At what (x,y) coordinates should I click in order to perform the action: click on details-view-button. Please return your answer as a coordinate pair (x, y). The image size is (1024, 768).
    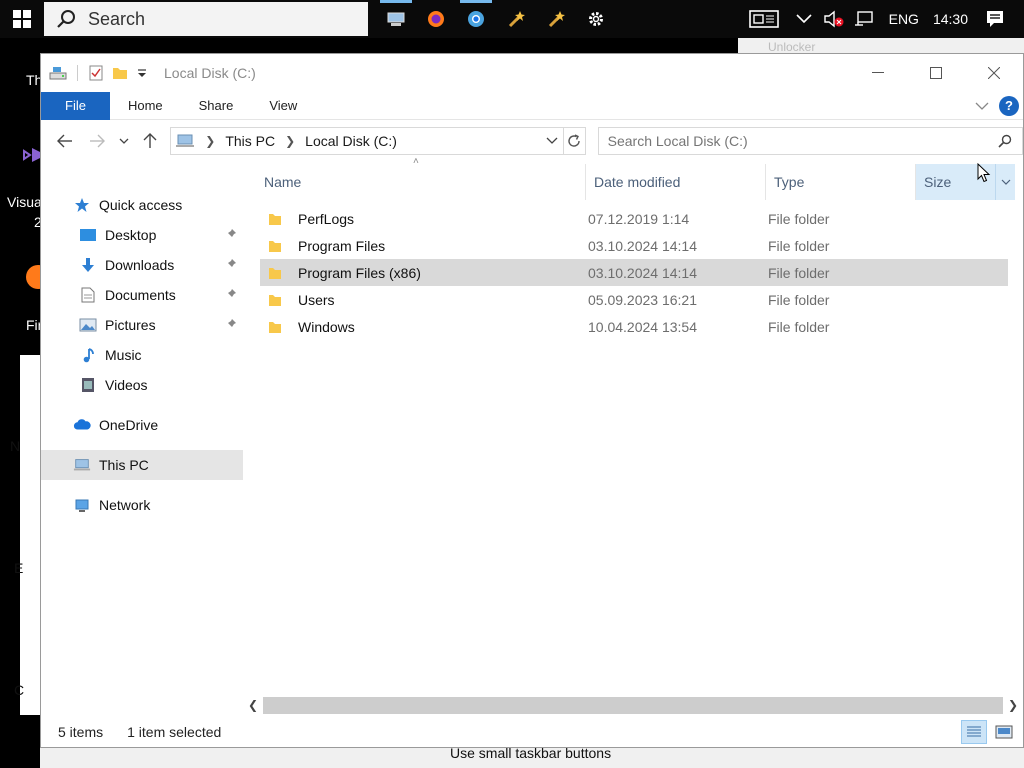
    Looking at the image, I should click on (974, 732).